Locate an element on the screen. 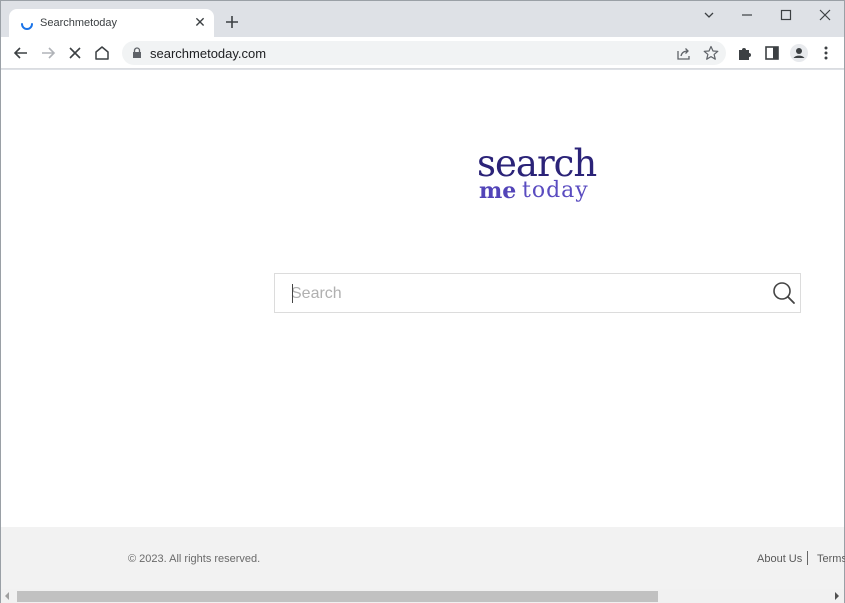 Image resolution: width=845 pixels, height=603 pixels. tab-strip: Searchmetoday ✕ is located at coordinates (422, 19).